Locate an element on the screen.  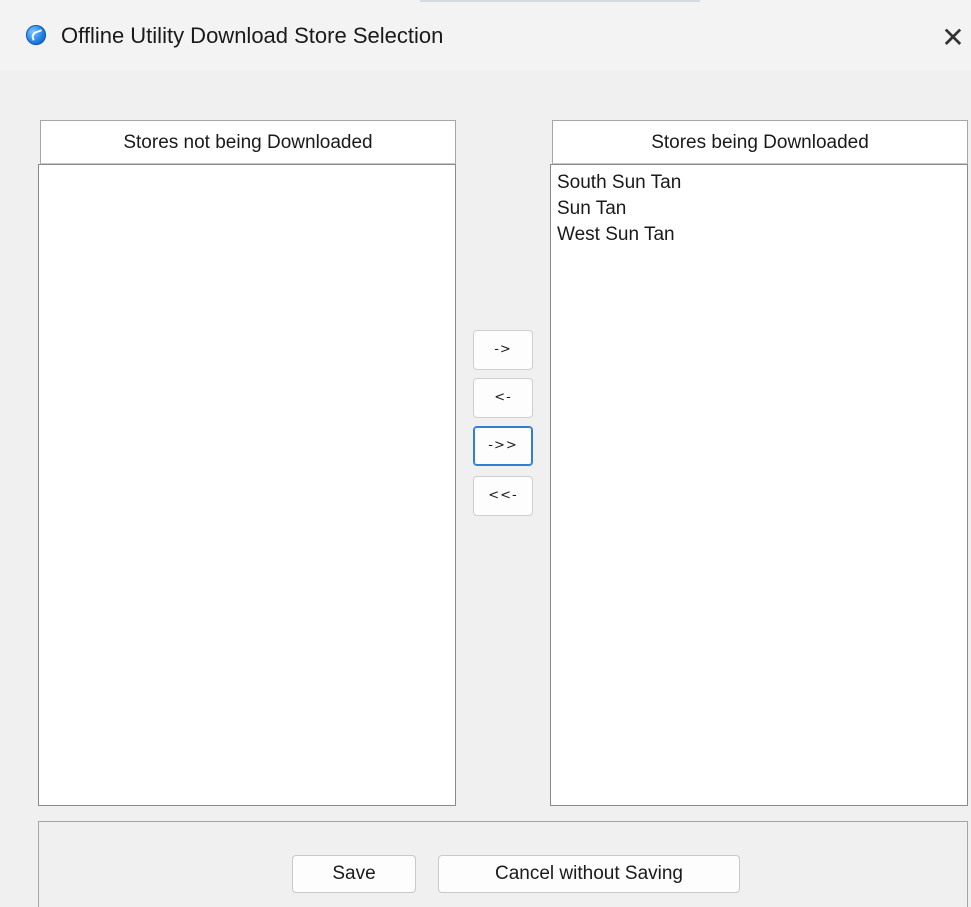
list-item: South Sun Tan is located at coordinates (759, 183).